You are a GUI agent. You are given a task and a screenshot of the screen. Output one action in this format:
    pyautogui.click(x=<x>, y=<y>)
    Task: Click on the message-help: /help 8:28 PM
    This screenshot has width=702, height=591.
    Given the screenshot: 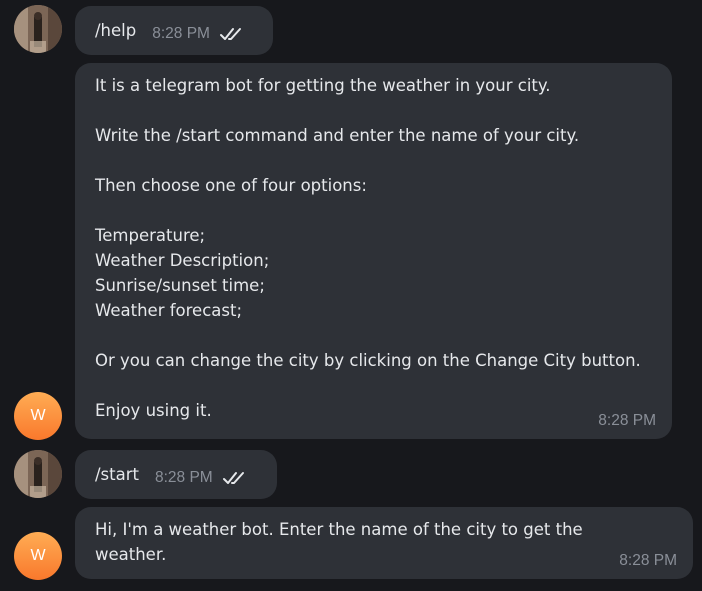 What is the action you would take?
    pyautogui.click(x=174, y=30)
    